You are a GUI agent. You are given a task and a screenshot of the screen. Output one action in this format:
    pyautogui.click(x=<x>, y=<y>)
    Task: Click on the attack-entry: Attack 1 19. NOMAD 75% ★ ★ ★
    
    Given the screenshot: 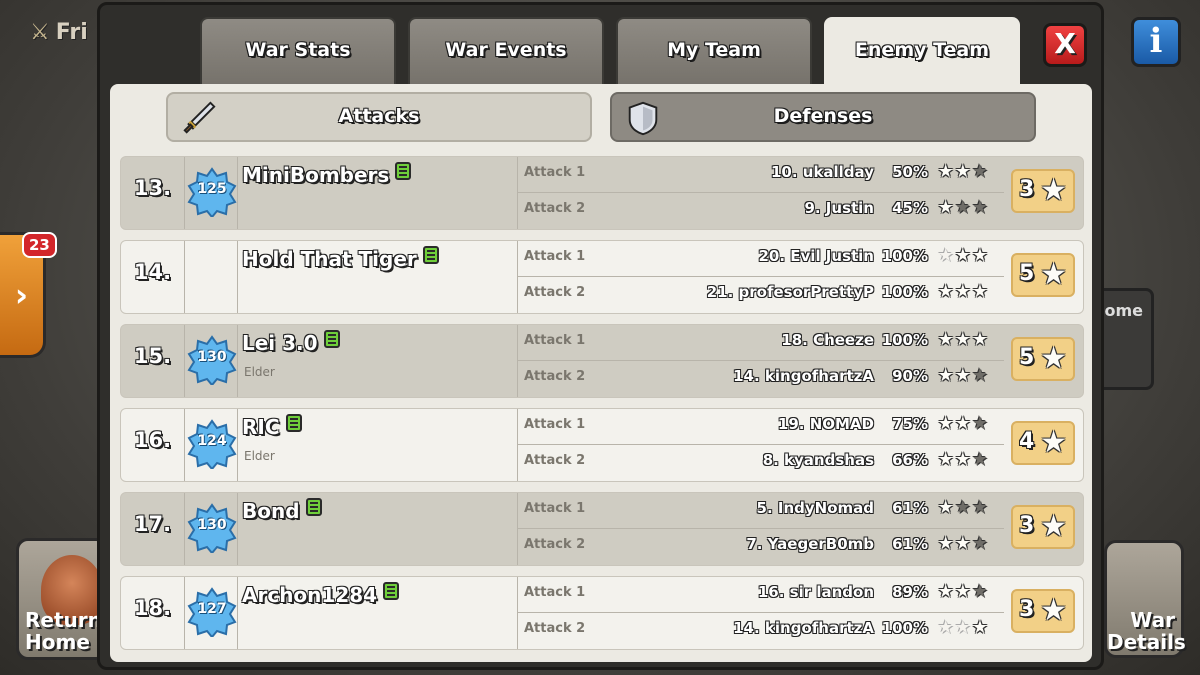 What is the action you would take?
    pyautogui.click(x=761, y=427)
    